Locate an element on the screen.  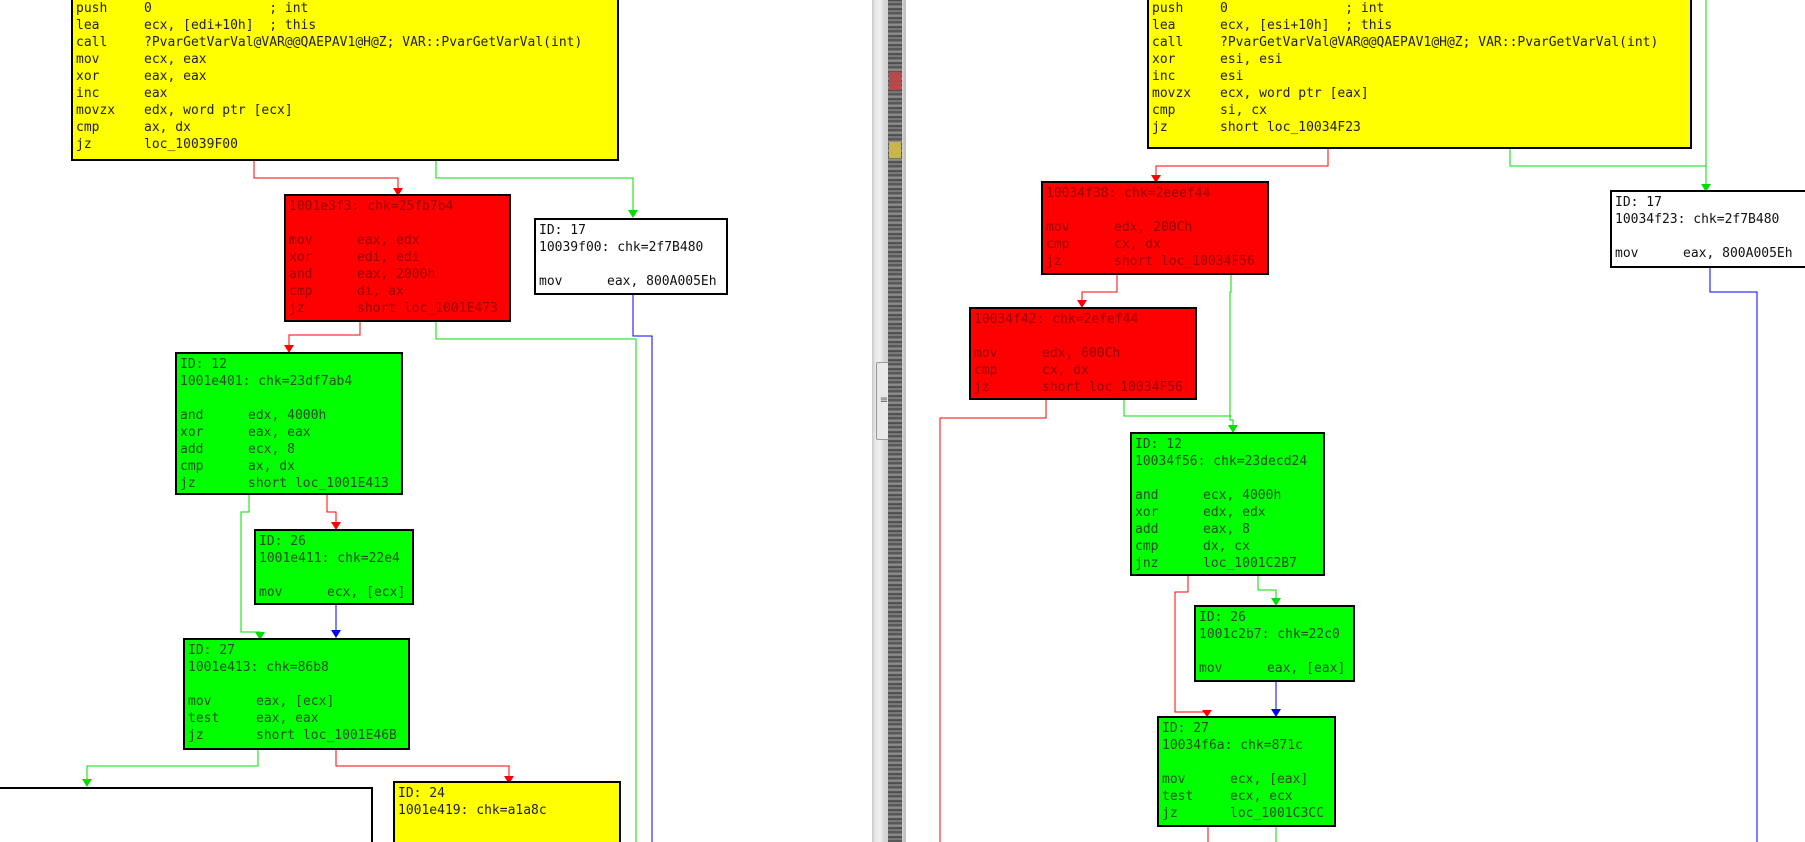
instruction-line: movzx edx, word ptr [ecx] is located at coordinates (345, 110).